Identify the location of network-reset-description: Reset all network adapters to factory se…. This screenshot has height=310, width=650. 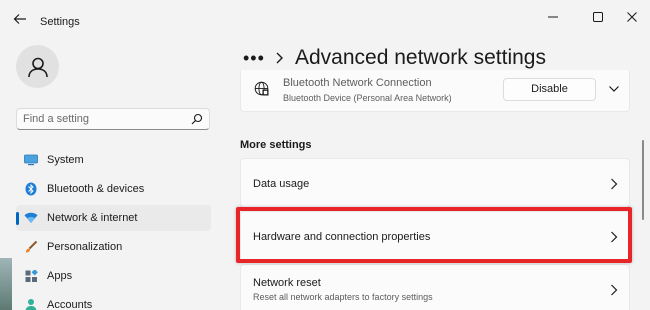
(343, 297).